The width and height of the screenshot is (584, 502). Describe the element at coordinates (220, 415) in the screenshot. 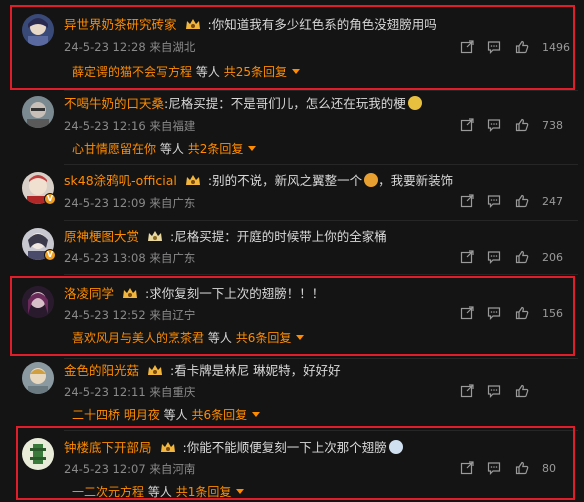

I see `reply-count: 共6条回复` at that location.